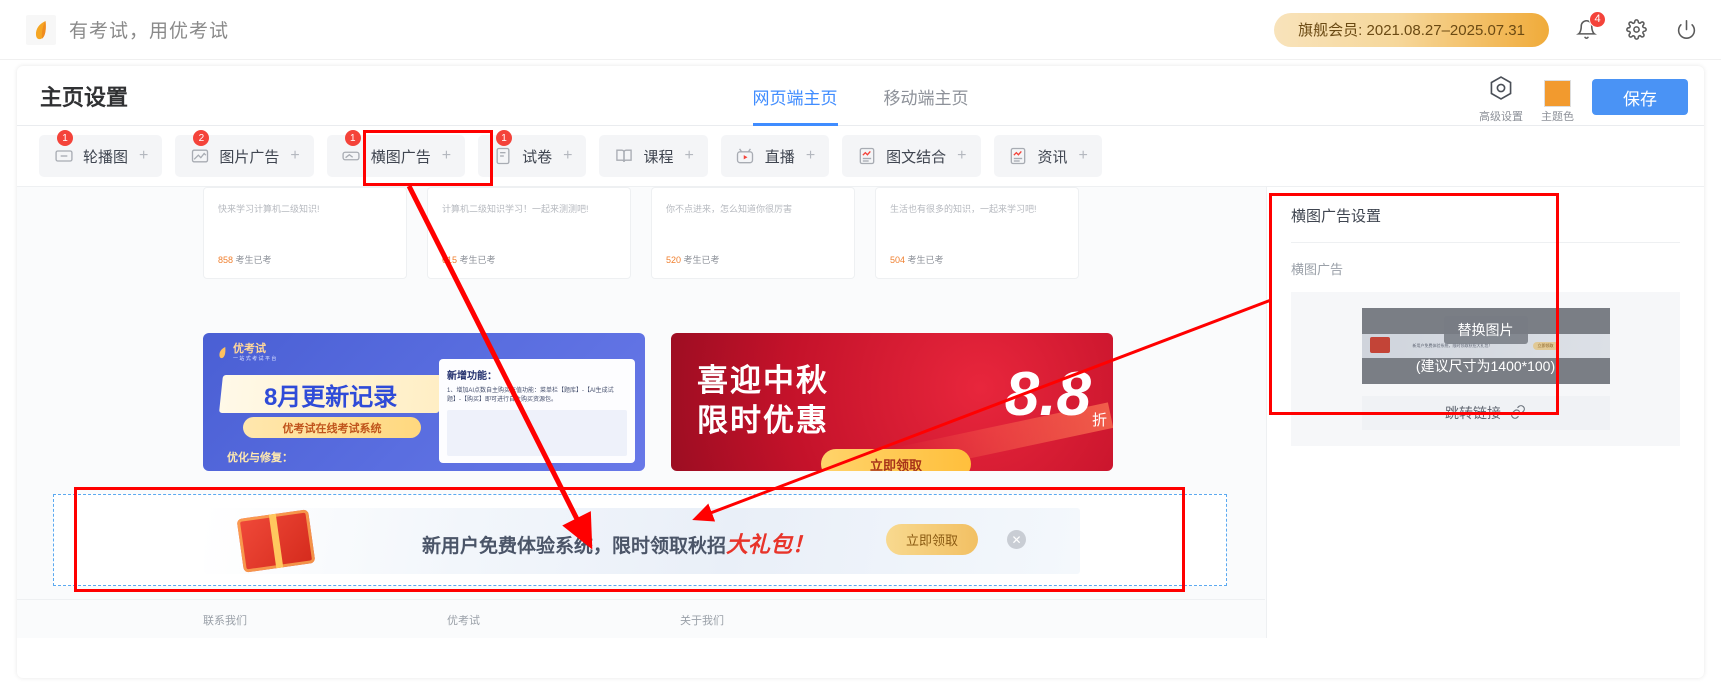  I want to click on module-exam-paper: 1 试卷 +, so click(532, 153).